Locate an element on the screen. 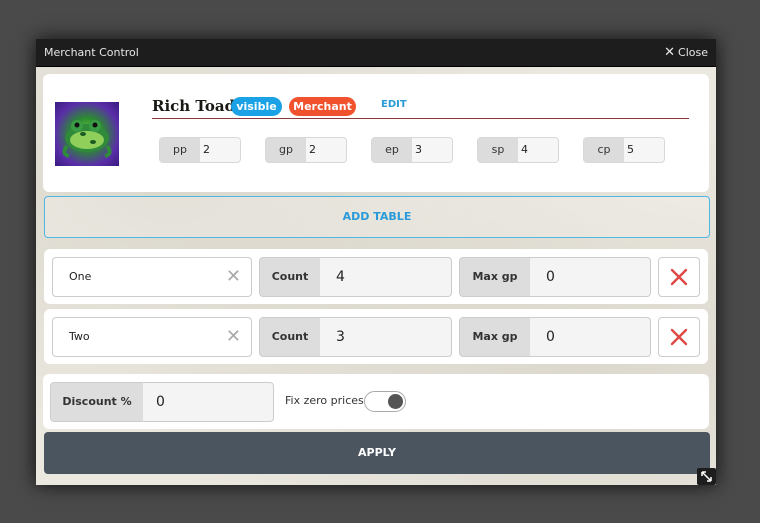 The height and width of the screenshot is (523, 760). discount-label: Discount % is located at coordinates (97, 402).